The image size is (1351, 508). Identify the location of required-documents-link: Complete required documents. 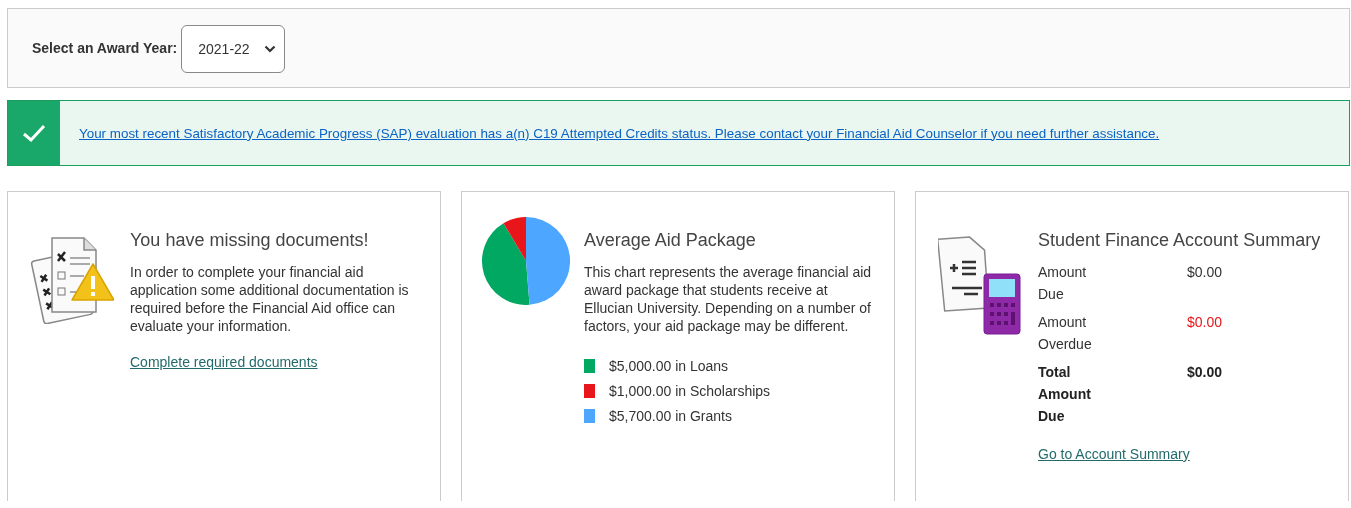
(224, 362).